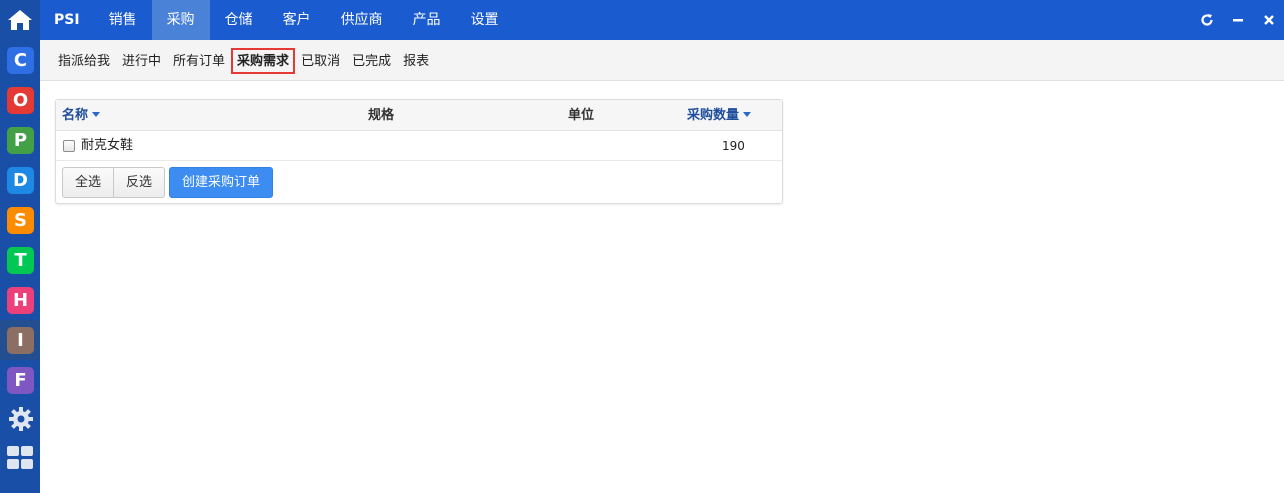 This screenshot has height=493, width=1284. I want to click on subnav-tab: 所有订单, so click(199, 61).